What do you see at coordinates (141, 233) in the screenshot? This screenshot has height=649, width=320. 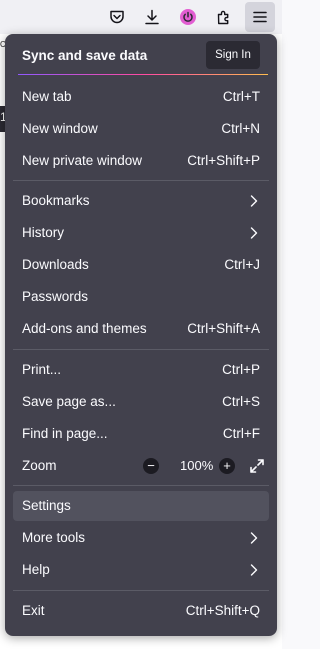 I see `menu-item-history: History` at bounding box center [141, 233].